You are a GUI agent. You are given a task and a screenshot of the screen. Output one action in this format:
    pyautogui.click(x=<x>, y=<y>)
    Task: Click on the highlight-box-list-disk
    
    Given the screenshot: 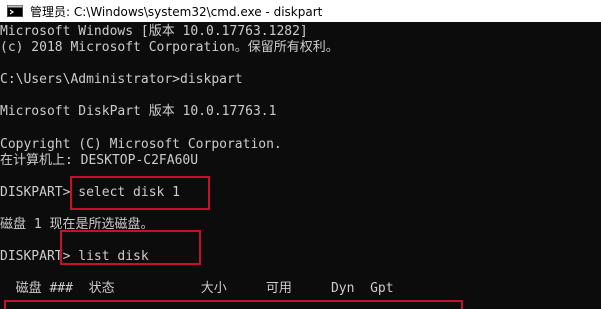 What is the action you would take?
    pyautogui.click(x=130, y=247)
    